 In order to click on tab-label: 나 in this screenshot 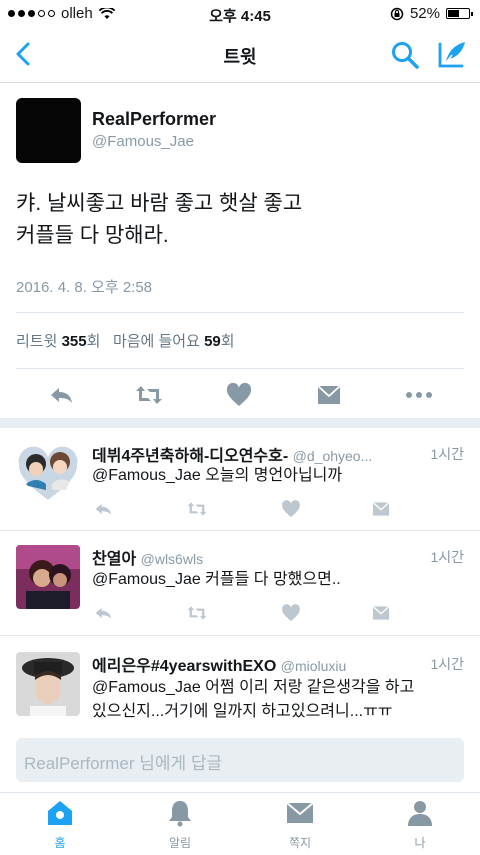, I will do `click(420, 843)`.